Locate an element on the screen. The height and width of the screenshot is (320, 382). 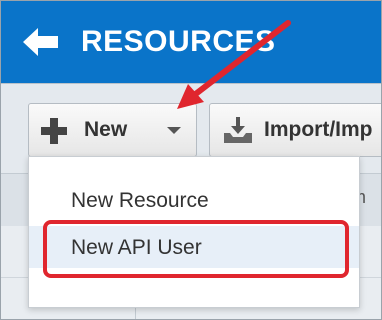
chevron-down-icon is located at coordinates (174, 130).